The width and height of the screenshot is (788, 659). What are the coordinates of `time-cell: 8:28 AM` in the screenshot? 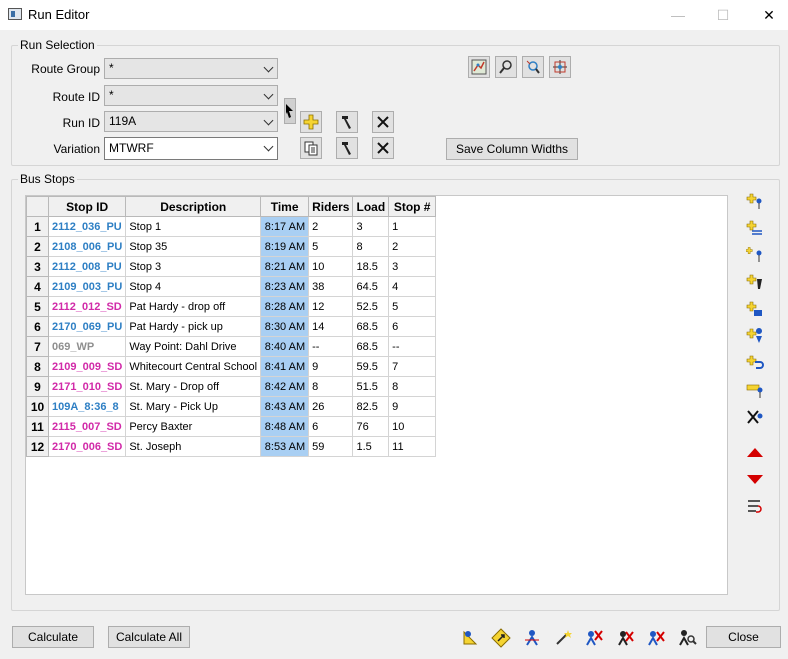 It's located at (285, 306).